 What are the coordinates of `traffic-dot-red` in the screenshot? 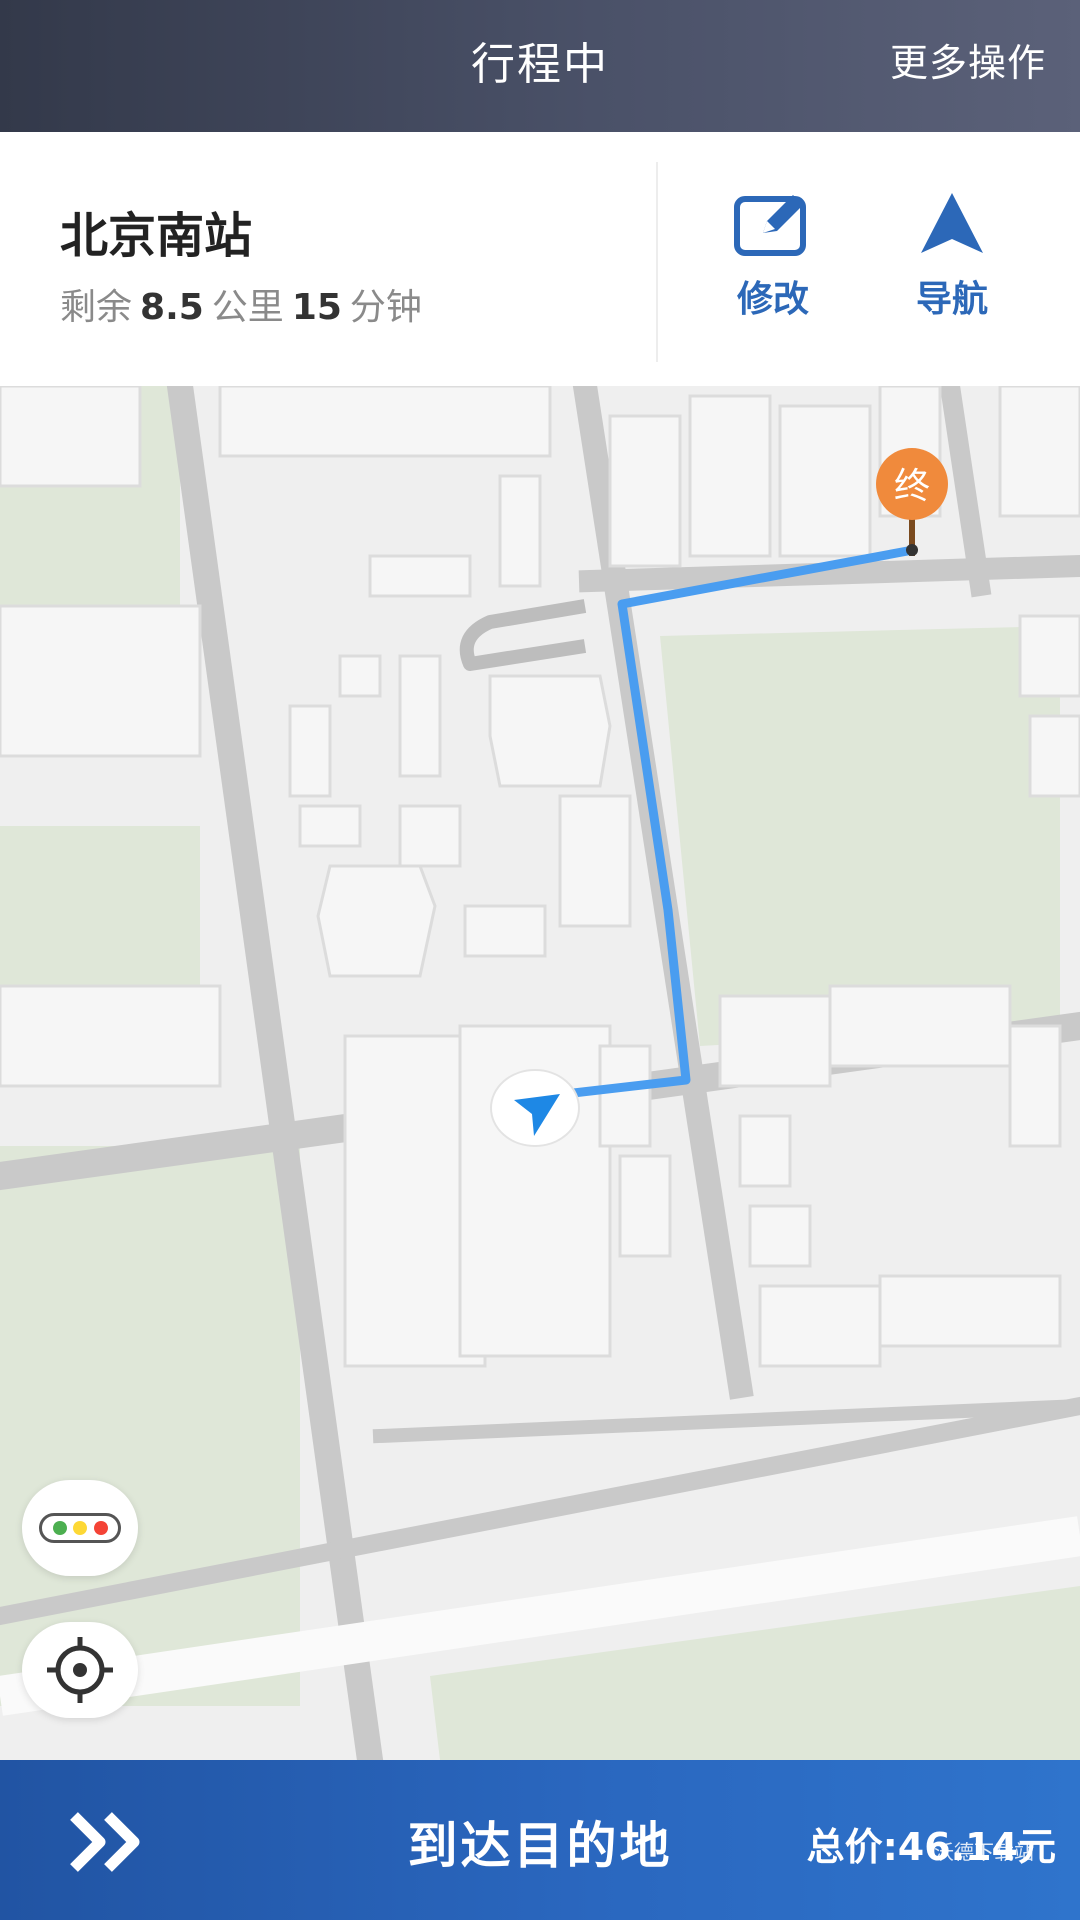 It's located at (100, 1528).